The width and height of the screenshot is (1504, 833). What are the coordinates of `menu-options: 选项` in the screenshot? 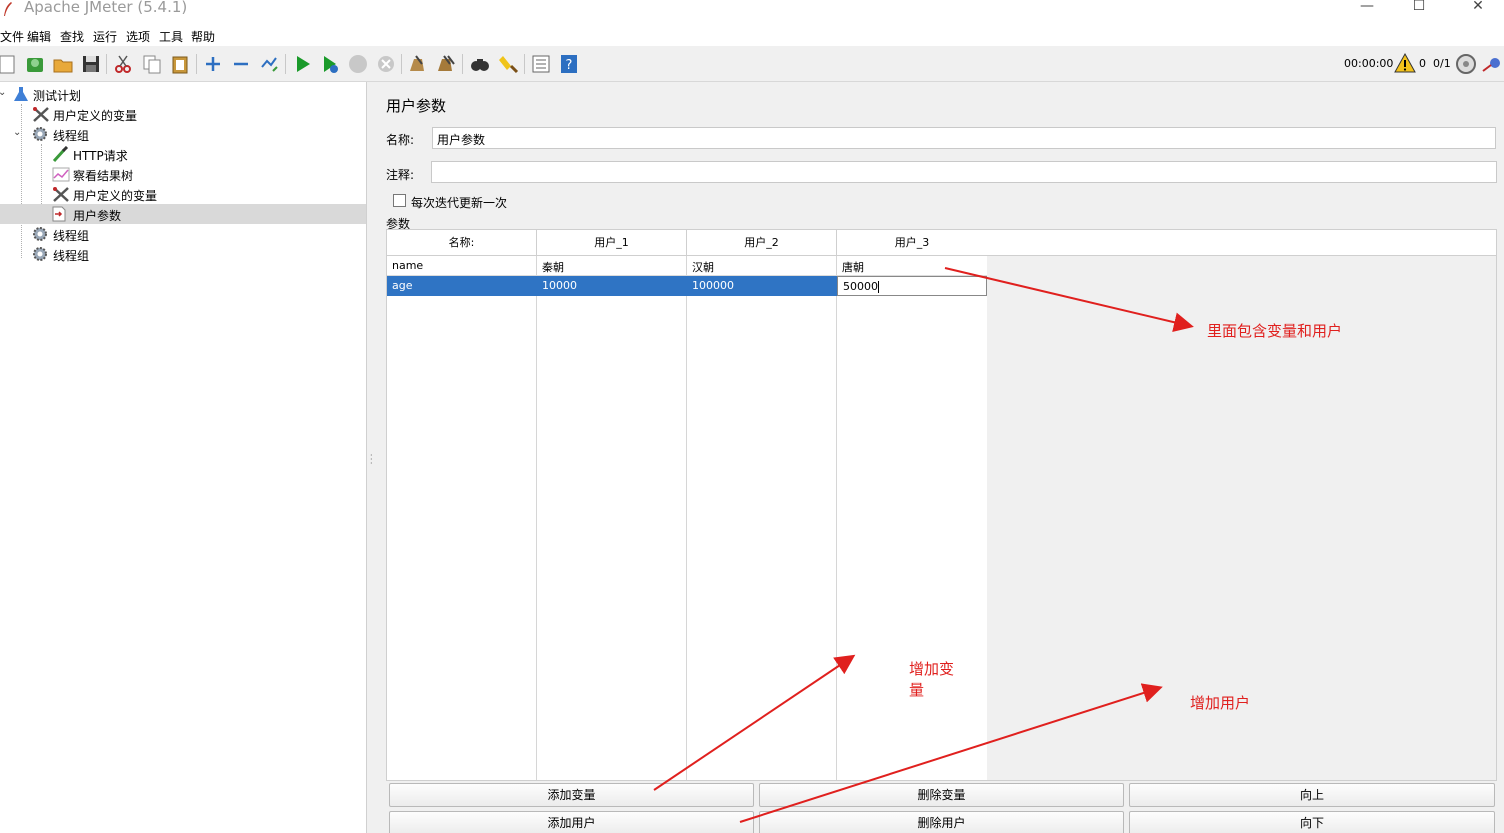 It's located at (138, 36).